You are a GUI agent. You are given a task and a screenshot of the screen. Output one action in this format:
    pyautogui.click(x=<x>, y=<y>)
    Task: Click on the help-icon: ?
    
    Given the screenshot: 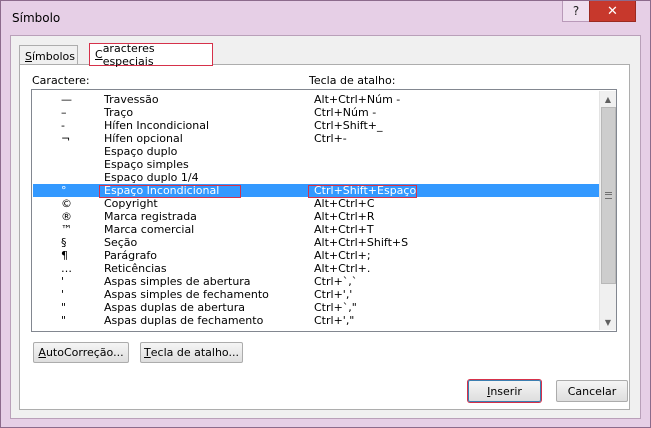 What is the action you would take?
    pyautogui.click(x=576, y=11)
    